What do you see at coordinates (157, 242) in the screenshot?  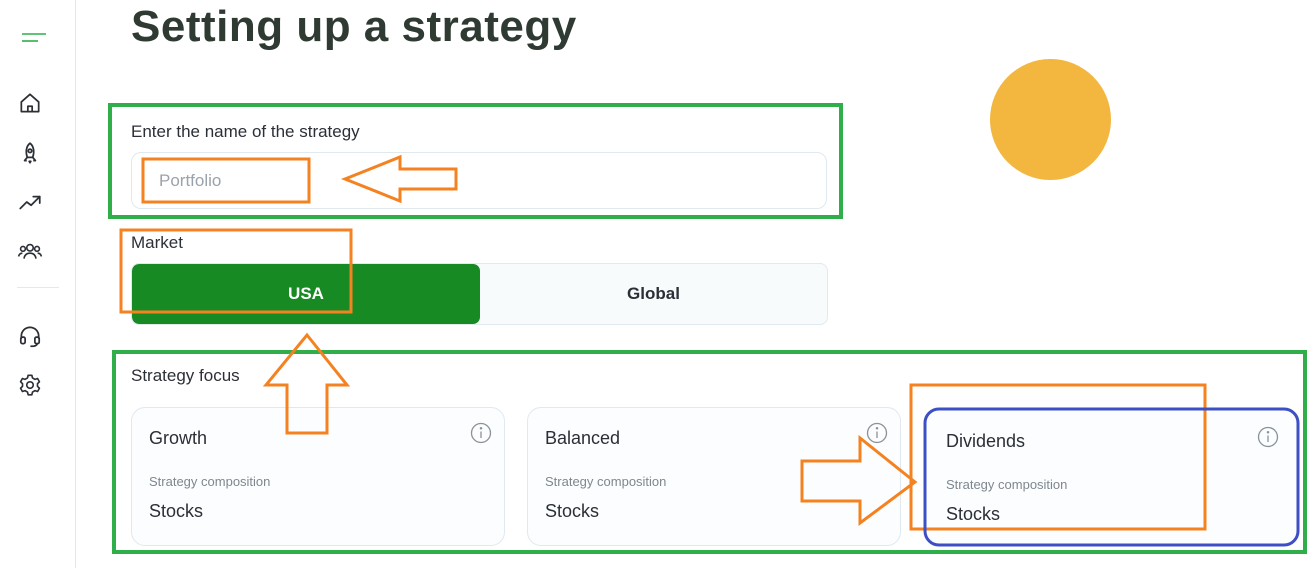 I see `market-label: Market` at bounding box center [157, 242].